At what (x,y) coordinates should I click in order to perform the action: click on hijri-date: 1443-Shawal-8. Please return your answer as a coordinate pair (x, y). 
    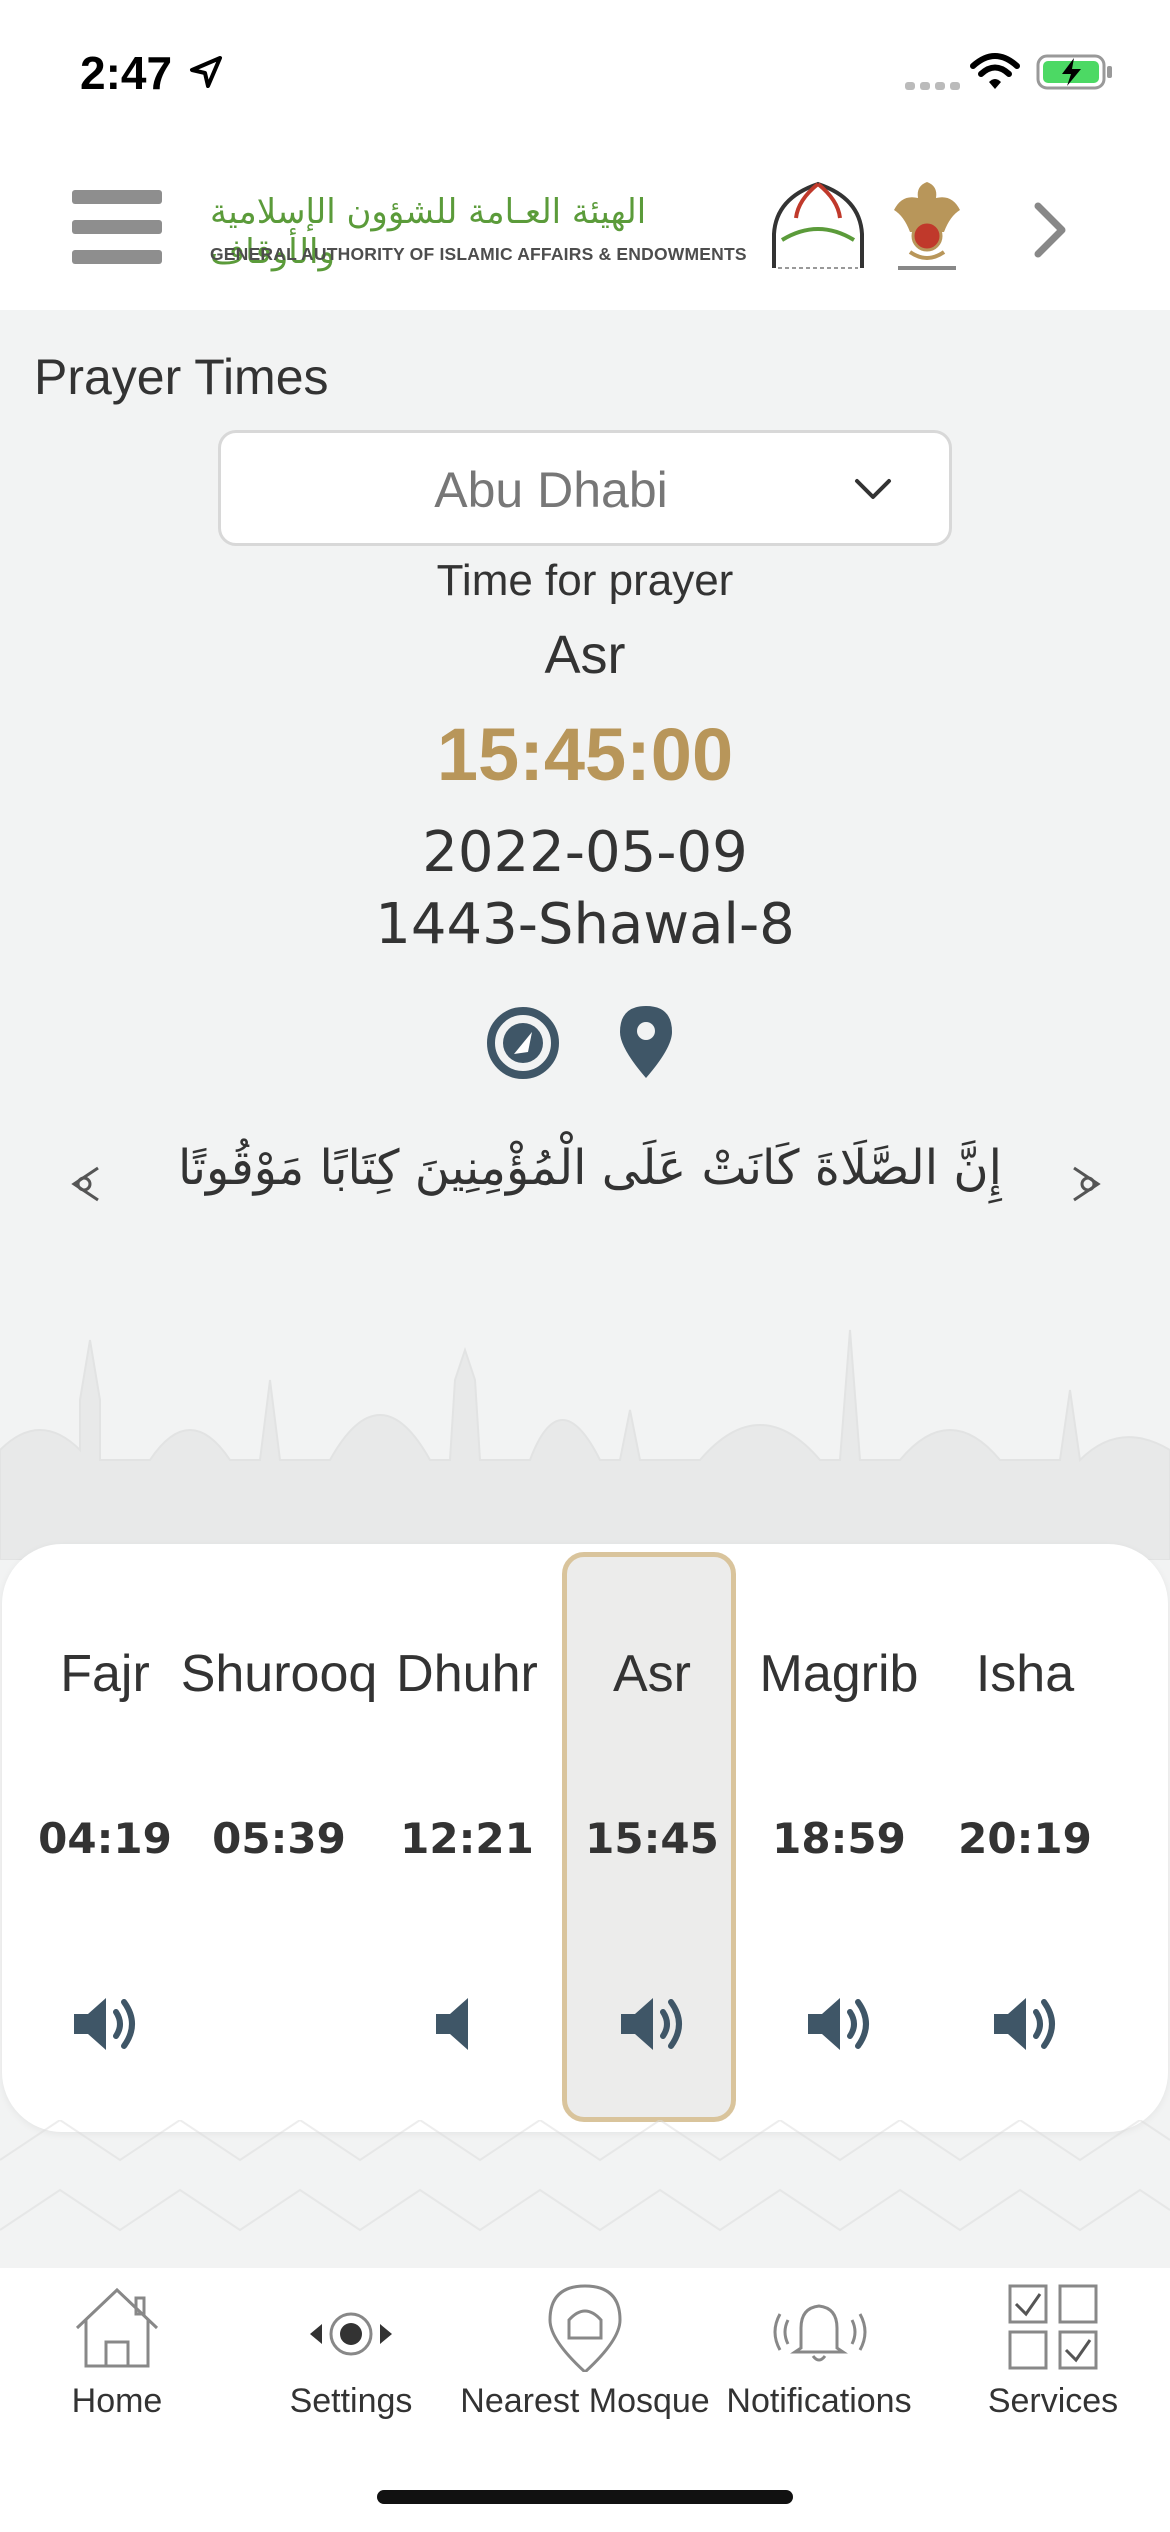
    Looking at the image, I should click on (585, 924).